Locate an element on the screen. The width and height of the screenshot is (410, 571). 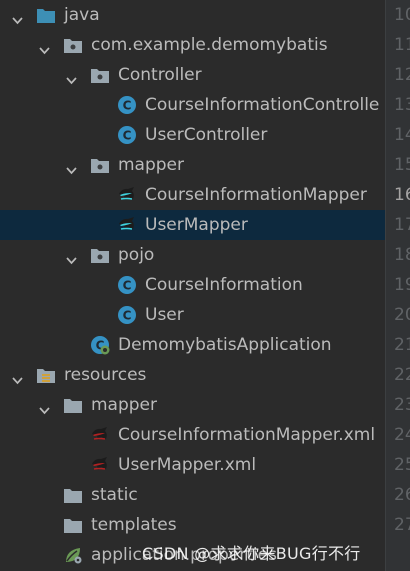
tree-item-label: java is located at coordinates (82, 15).